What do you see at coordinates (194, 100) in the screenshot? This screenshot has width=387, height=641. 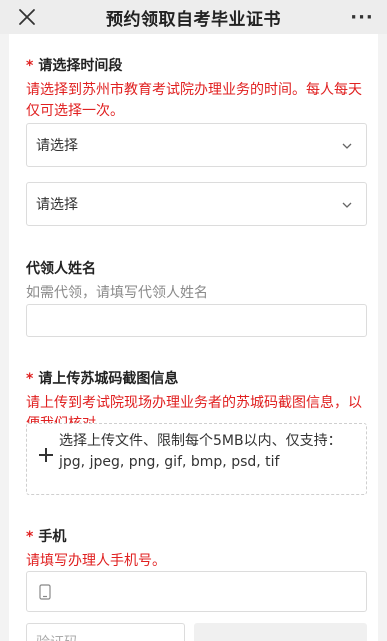 I see `time-hint: 请选择到苏州市教育考试院办理业务的时间。每人每天仅可选择一次。` at bounding box center [194, 100].